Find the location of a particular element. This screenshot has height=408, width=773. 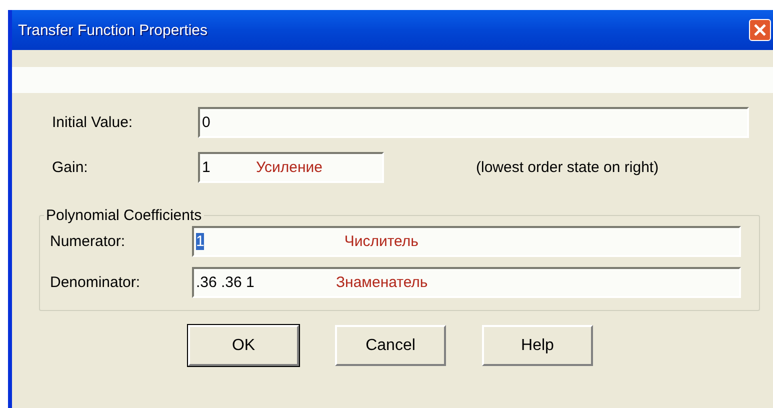

input-field: 1 Числитель is located at coordinates (466, 241).